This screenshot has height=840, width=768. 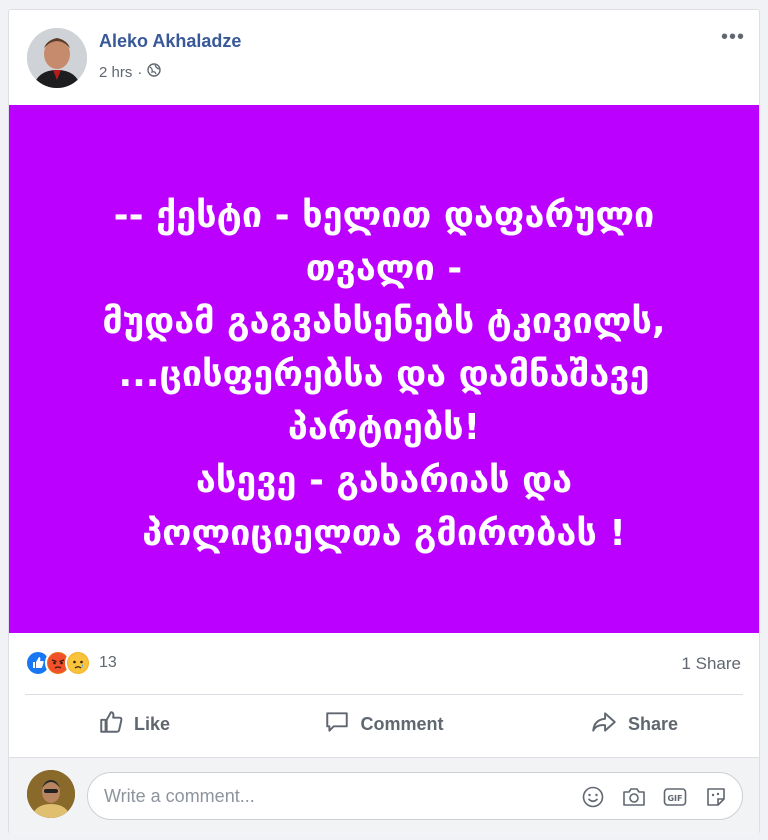 I want to click on post-actions: Like Comment Share, so click(x=384, y=724).